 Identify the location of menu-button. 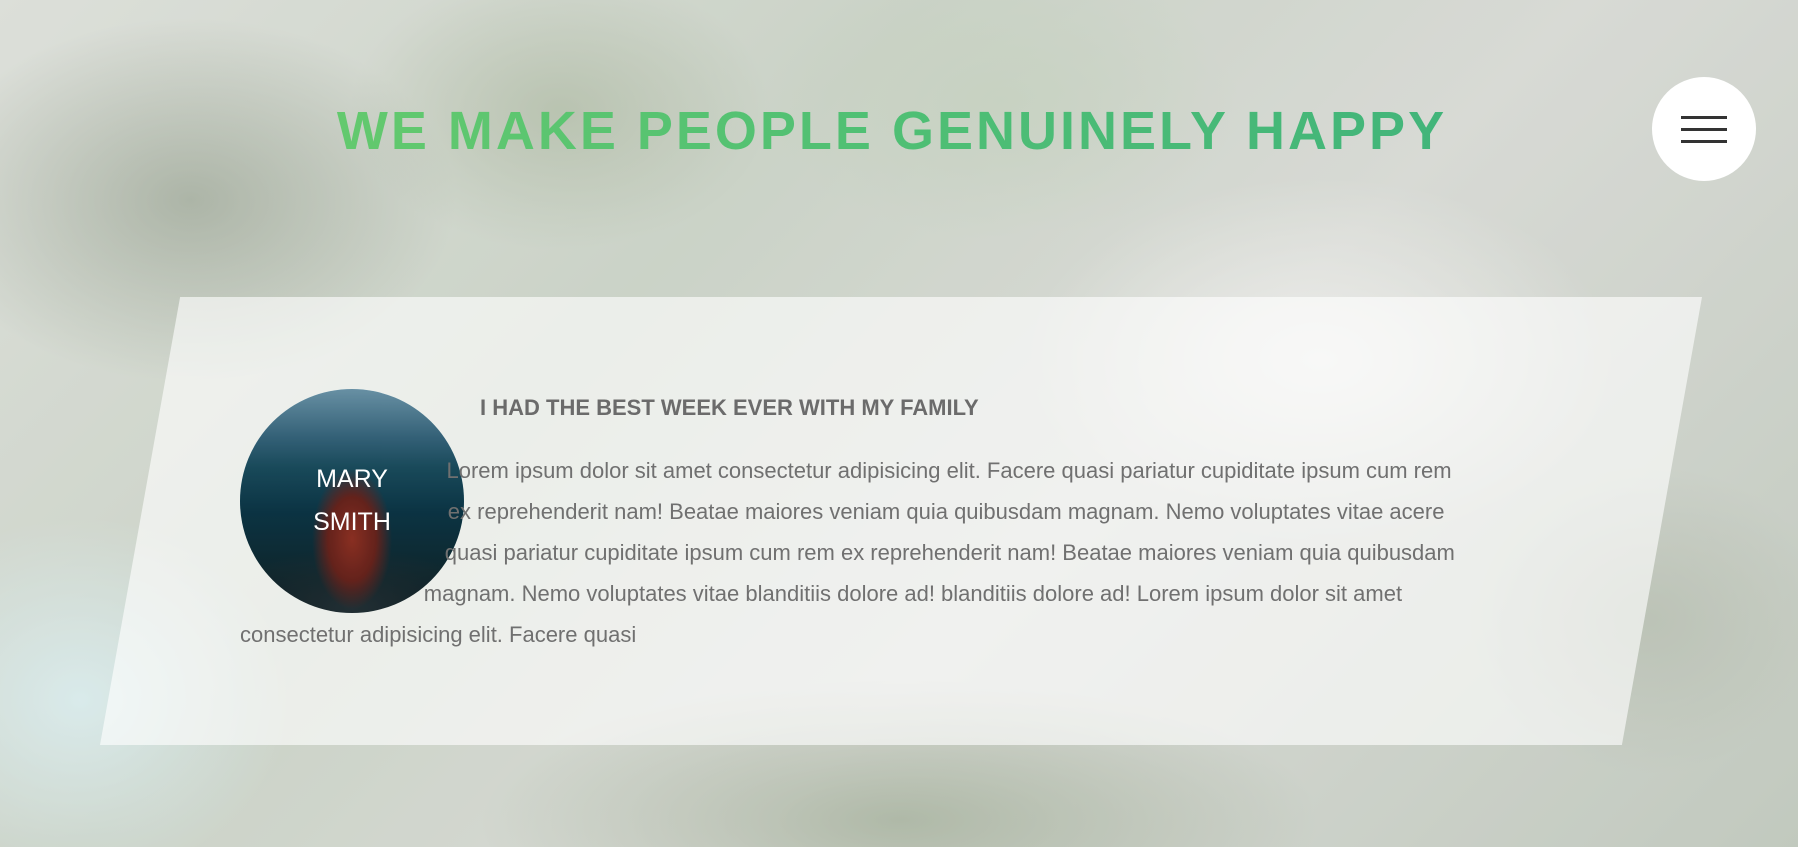
(1704, 129).